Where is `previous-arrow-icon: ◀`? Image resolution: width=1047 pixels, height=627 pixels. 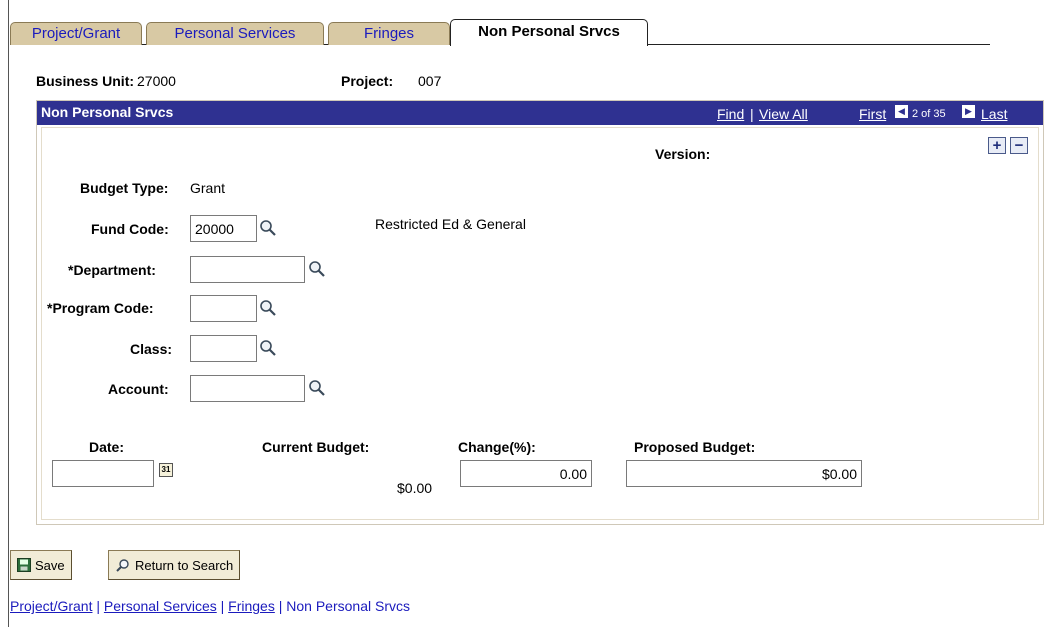
previous-arrow-icon: ◀ is located at coordinates (901, 111).